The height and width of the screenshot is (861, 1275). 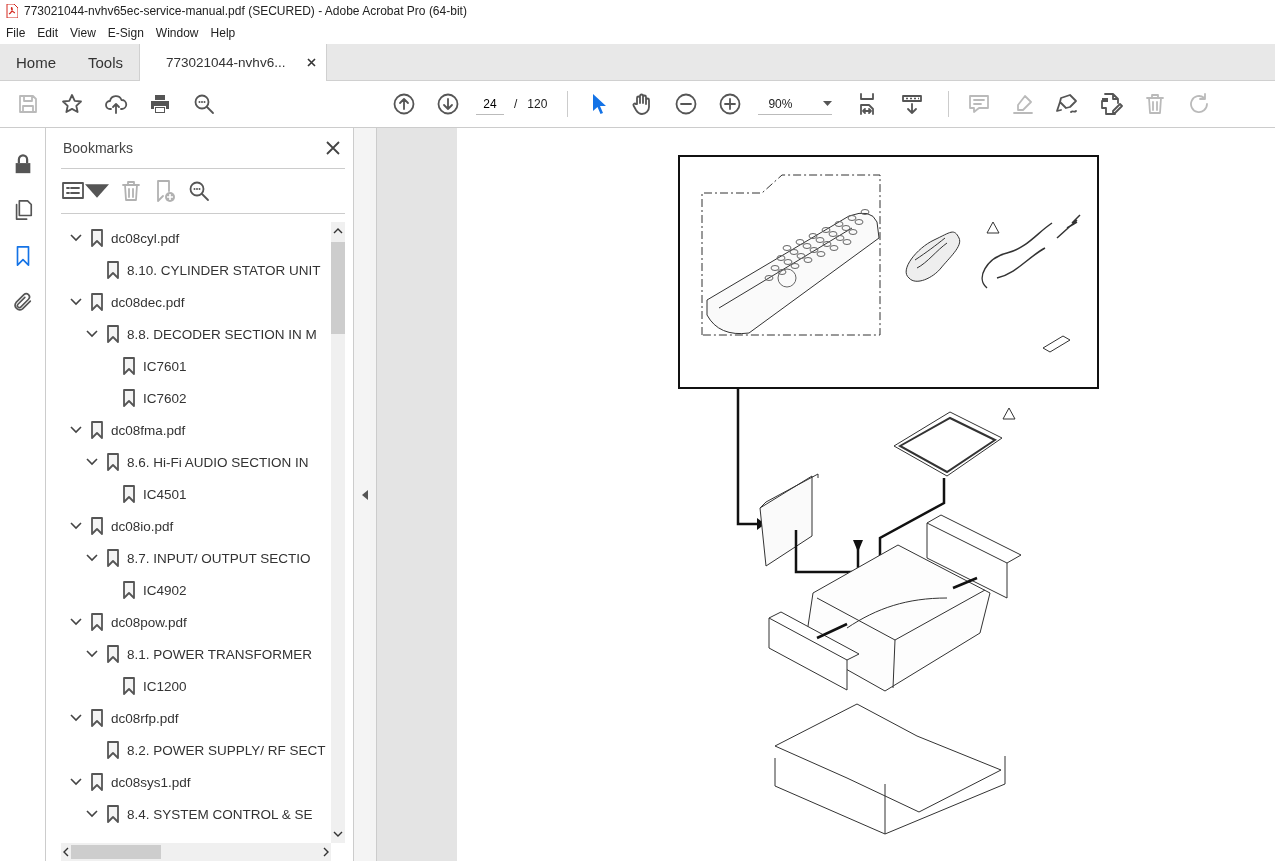 I want to click on pdf-file-icon, so click(x=12, y=11).